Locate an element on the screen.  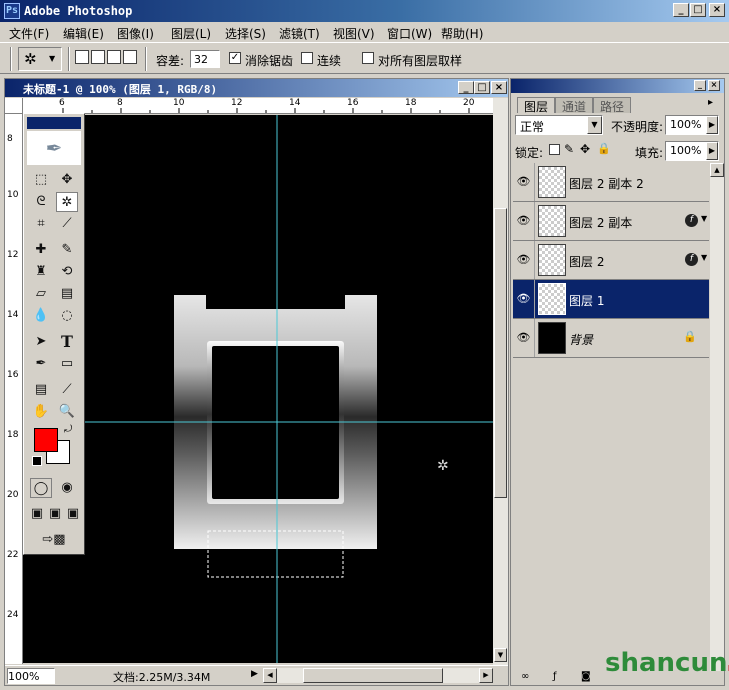
palette-titlebar: _ × is located at coordinates (617, 86).